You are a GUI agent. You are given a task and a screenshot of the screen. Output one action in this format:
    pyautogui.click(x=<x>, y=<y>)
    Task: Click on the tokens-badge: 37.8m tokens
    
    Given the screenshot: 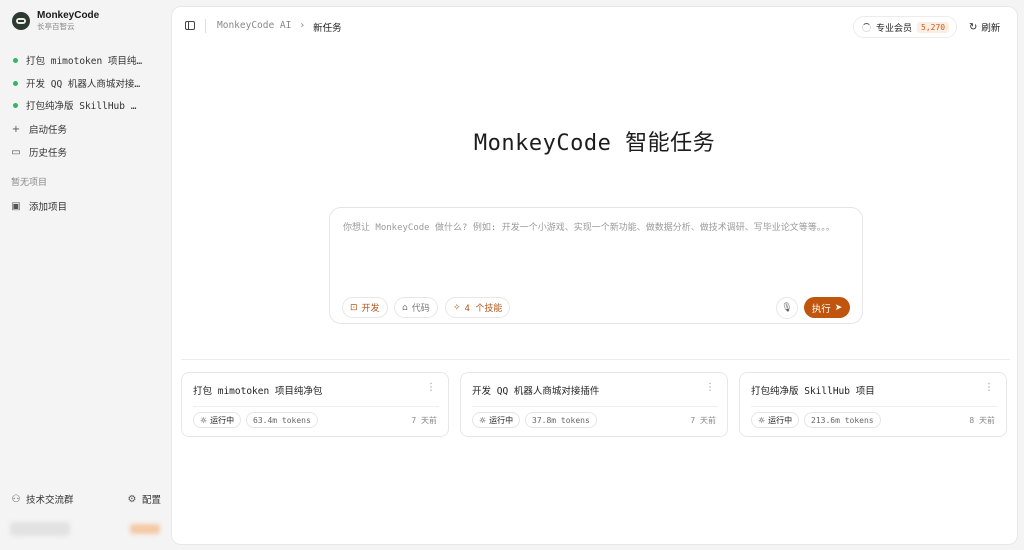 What is the action you would take?
    pyautogui.click(x=561, y=420)
    